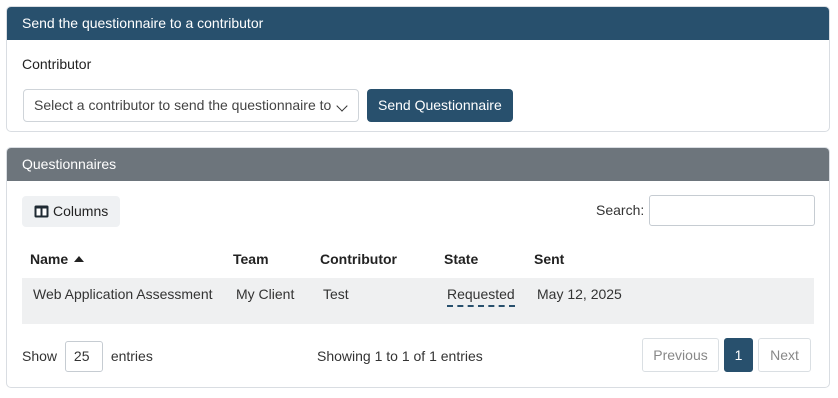 This screenshot has height=398, width=838. I want to click on columns-button: Columns, so click(71, 212).